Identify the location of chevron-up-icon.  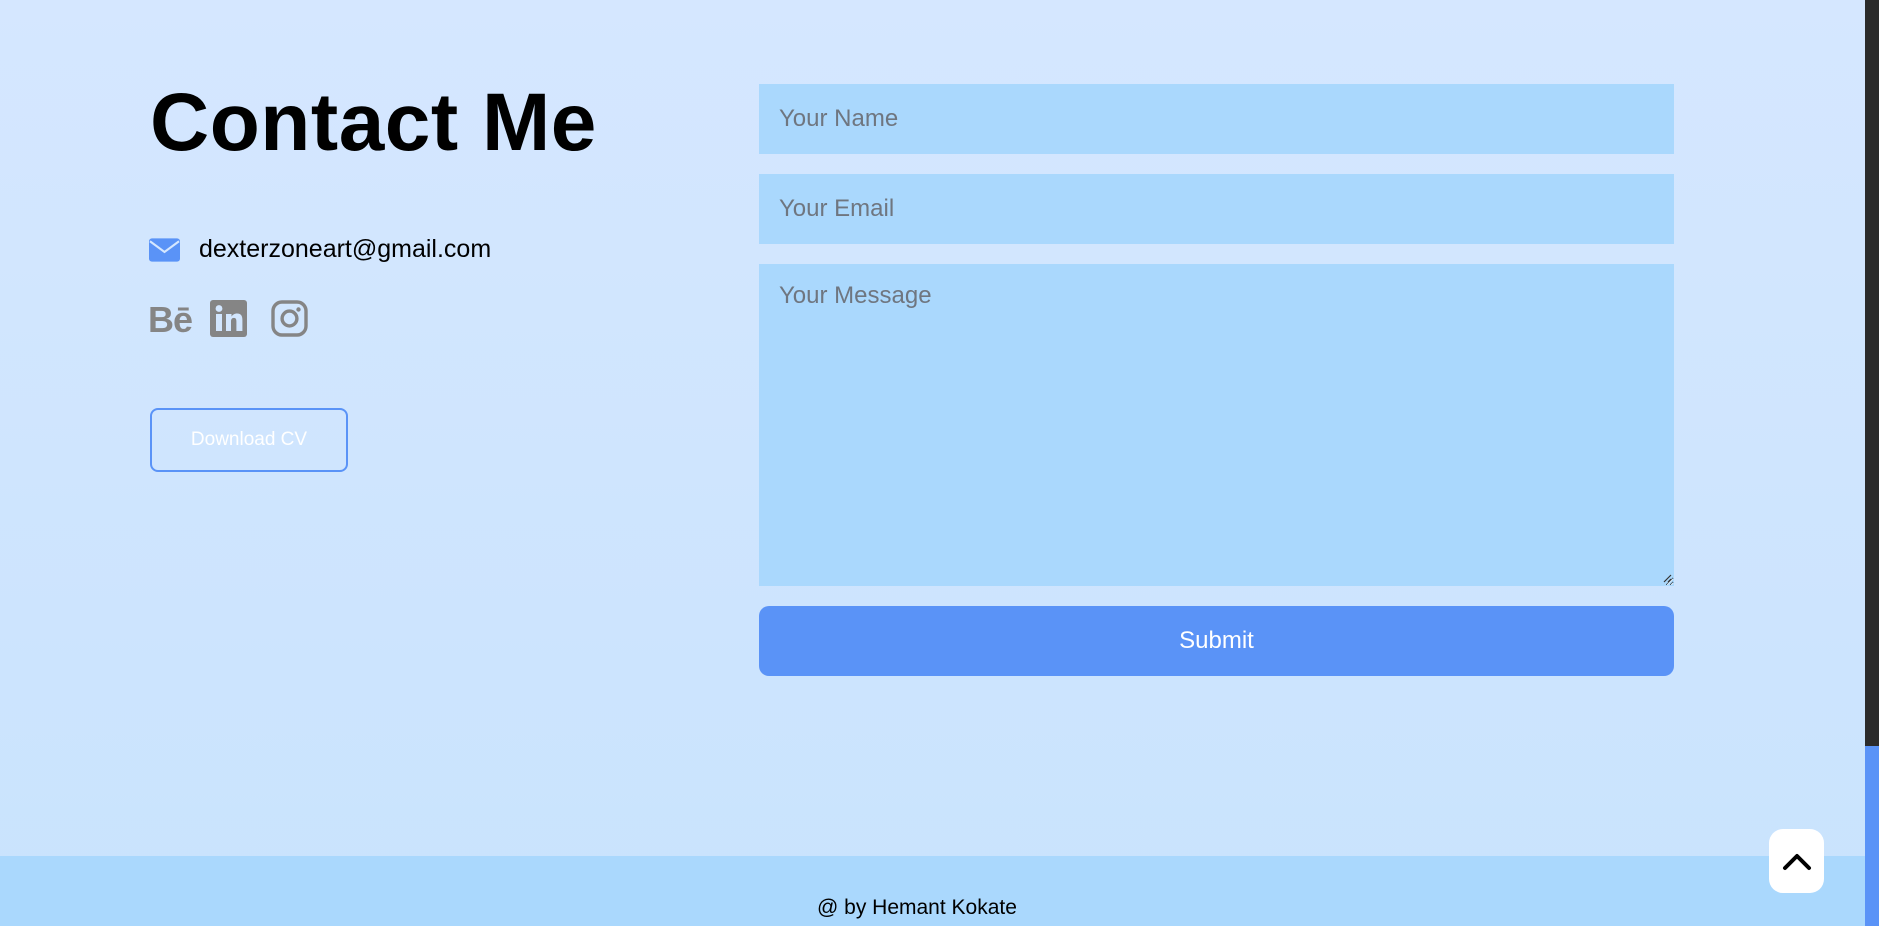
(1796, 862).